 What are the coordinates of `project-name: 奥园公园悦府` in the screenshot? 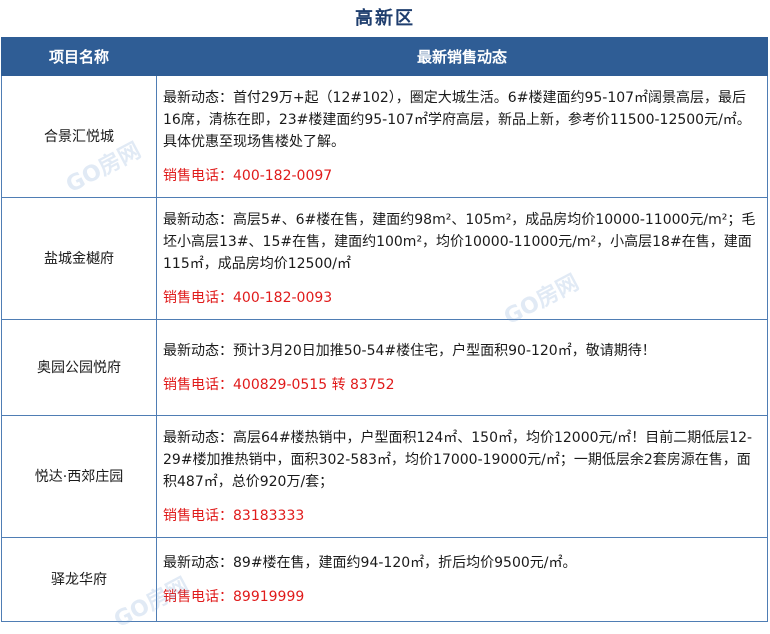 It's located at (79, 367).